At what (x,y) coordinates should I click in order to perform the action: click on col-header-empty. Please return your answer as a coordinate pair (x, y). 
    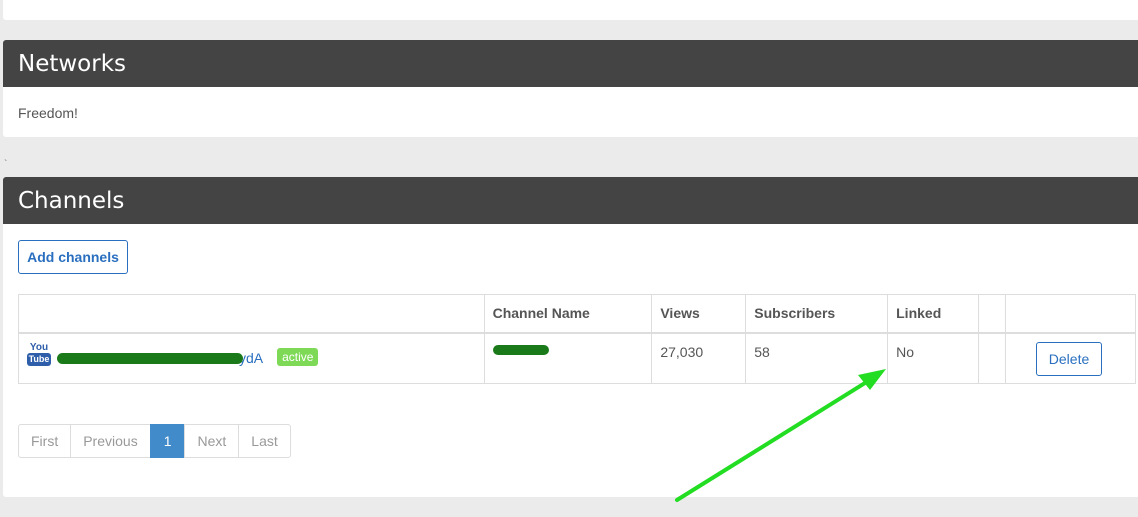
    Looking at the image, I should click on (992, 314).